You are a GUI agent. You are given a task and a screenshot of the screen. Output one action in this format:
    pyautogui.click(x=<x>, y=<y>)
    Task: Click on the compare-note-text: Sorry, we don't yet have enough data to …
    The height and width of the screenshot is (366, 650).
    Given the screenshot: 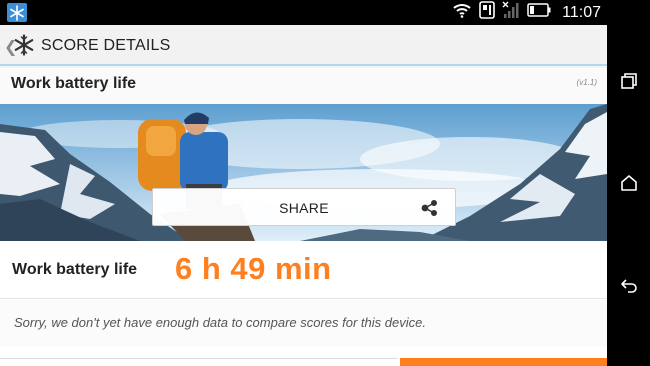 What is the action you would take?
    pyautogui.click(x=220, y=322)
    